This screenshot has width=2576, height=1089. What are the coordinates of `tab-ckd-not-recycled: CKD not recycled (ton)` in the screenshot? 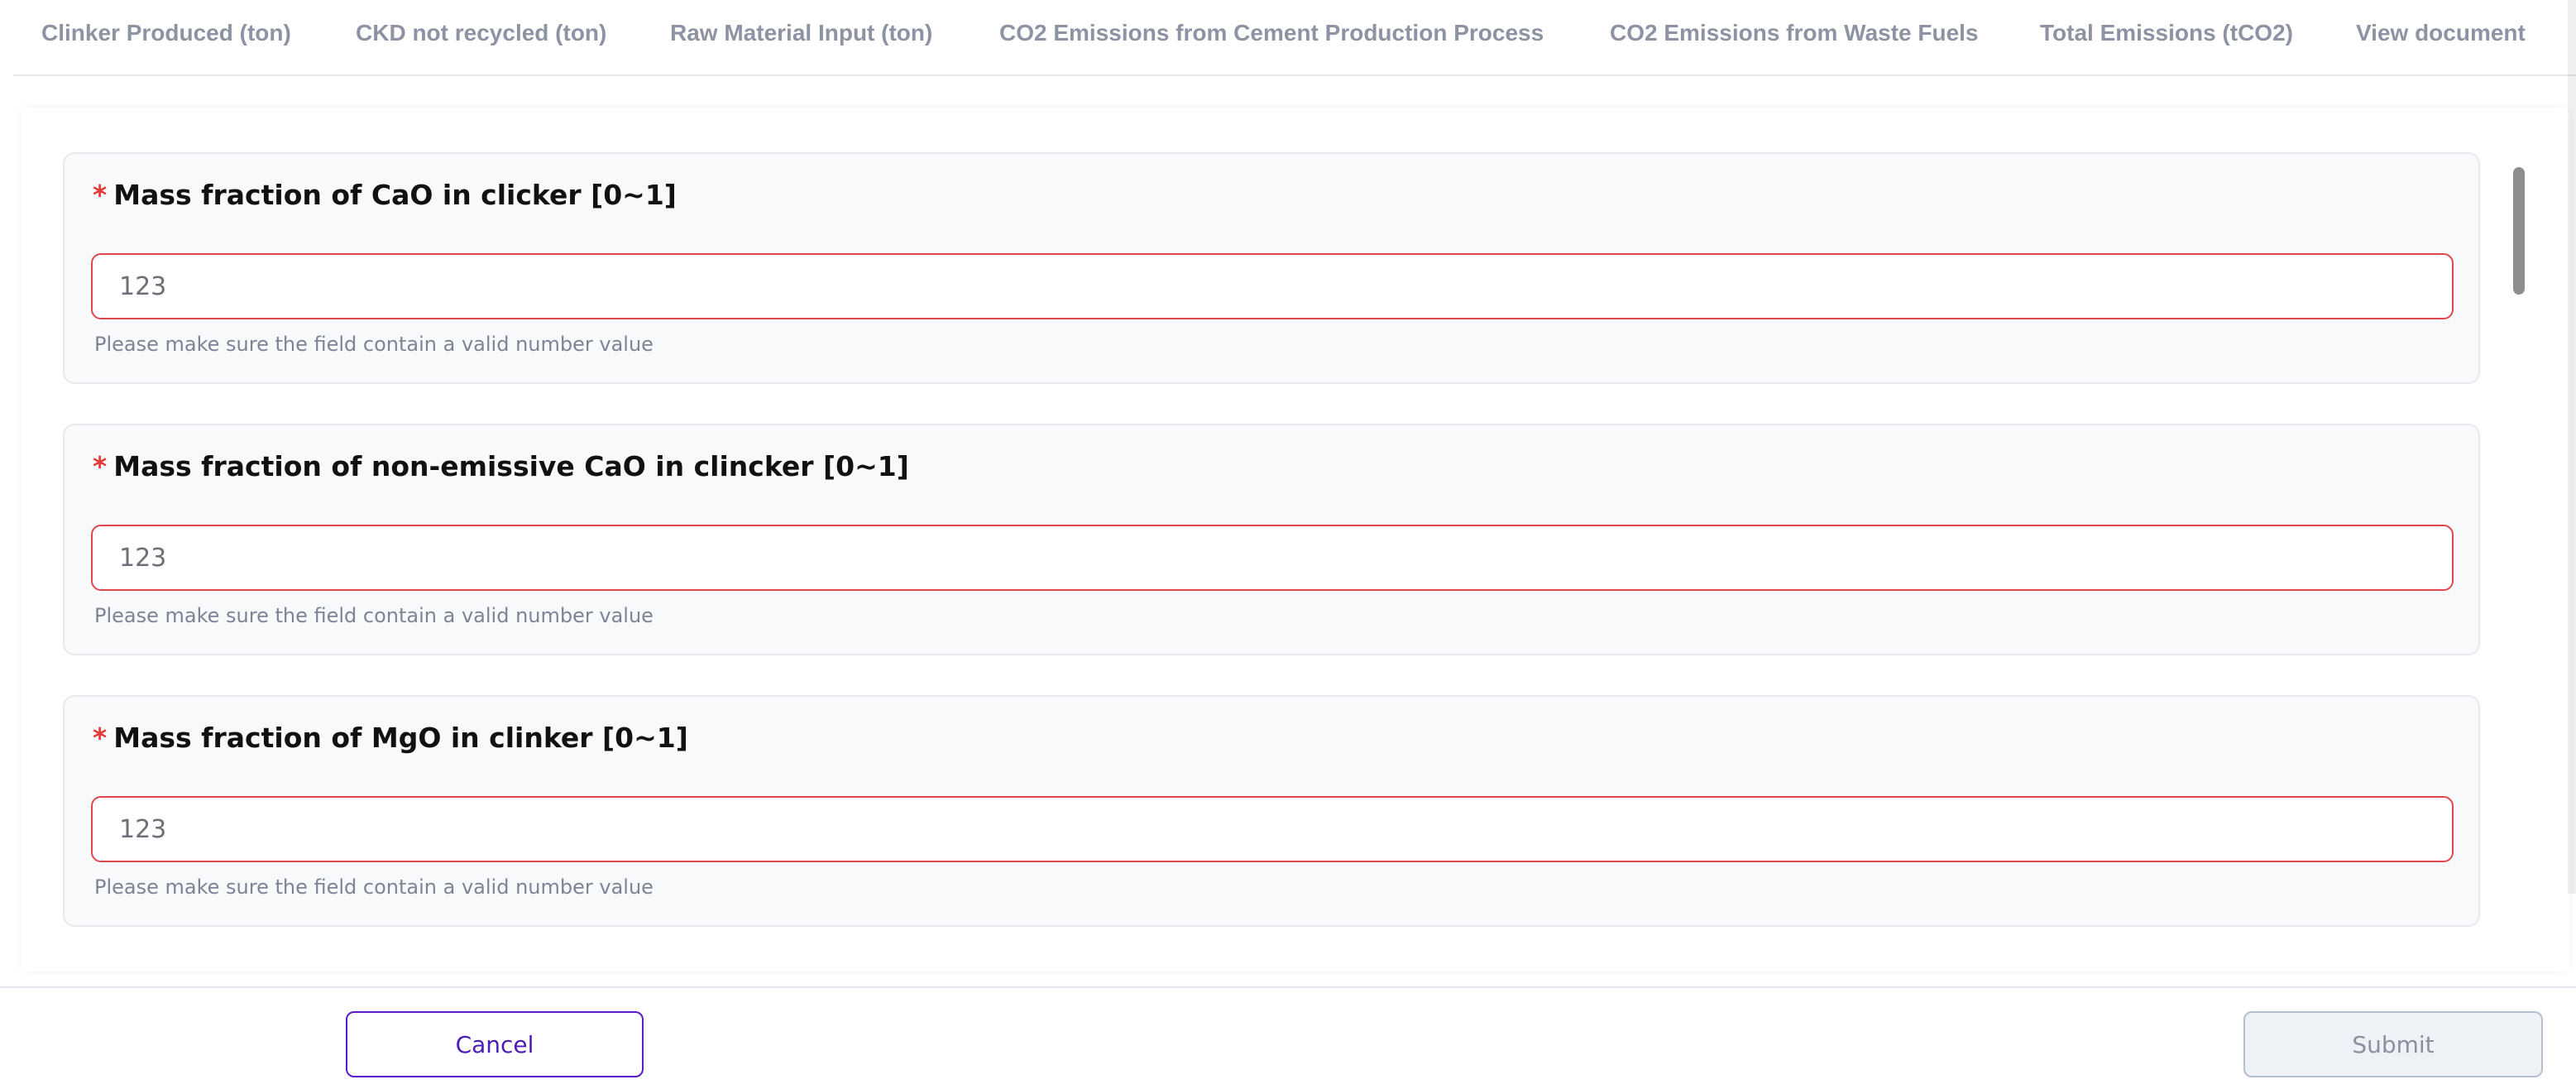 It's located at (481, 33).